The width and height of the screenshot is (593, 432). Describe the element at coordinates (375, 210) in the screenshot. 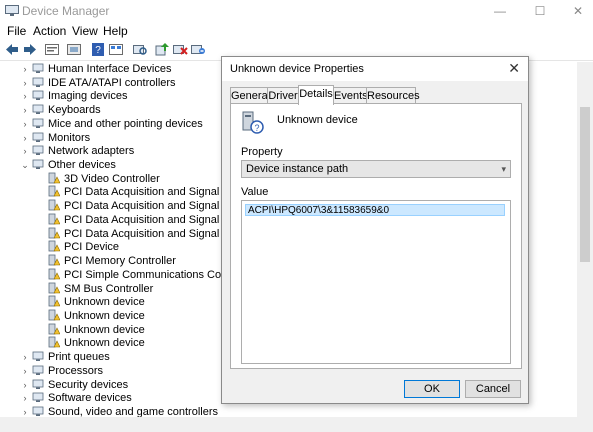

I see `value-item: ACPI\HPQ6007\3&11583659&0` at that location.